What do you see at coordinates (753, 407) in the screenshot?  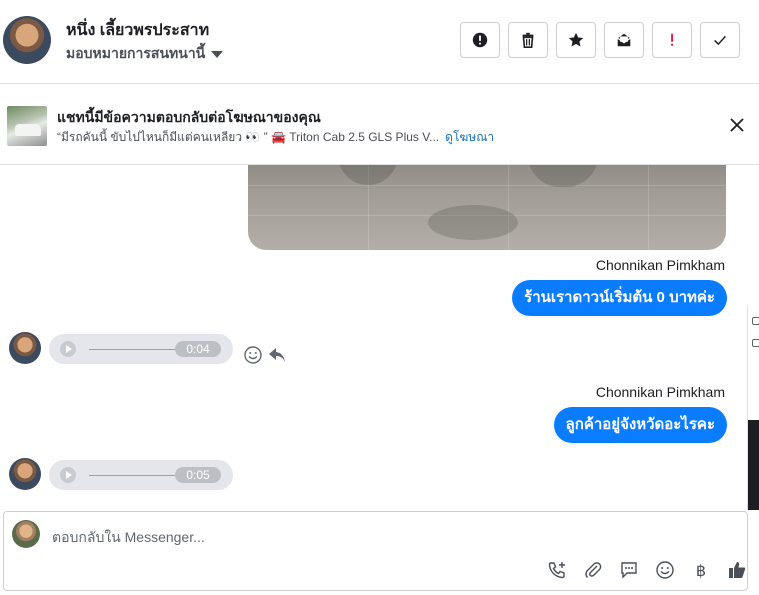 I see `side-panel-edge` at bounding box center [753, 407].